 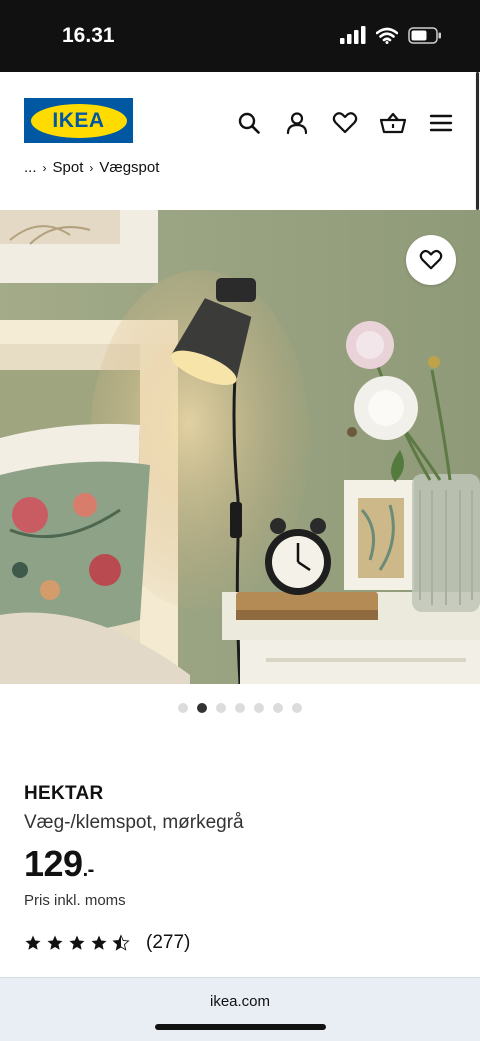 What do you see at coordinates (88, 870) in the screenshot?
I see `price-suffix: .-` at bounding box center [88, 870].